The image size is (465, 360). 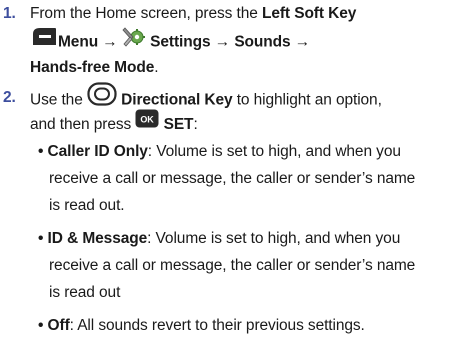 What do you see at coordinates (178, 125) in the screenshot?
I see `set-label: SET` at bounding box center [178, 125].